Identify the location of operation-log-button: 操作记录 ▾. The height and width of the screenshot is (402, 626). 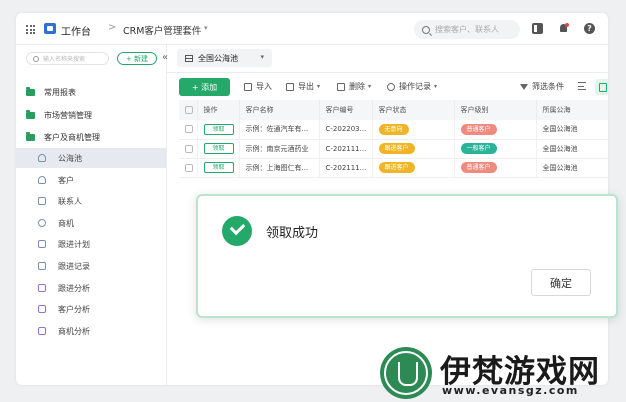
(412, 86).